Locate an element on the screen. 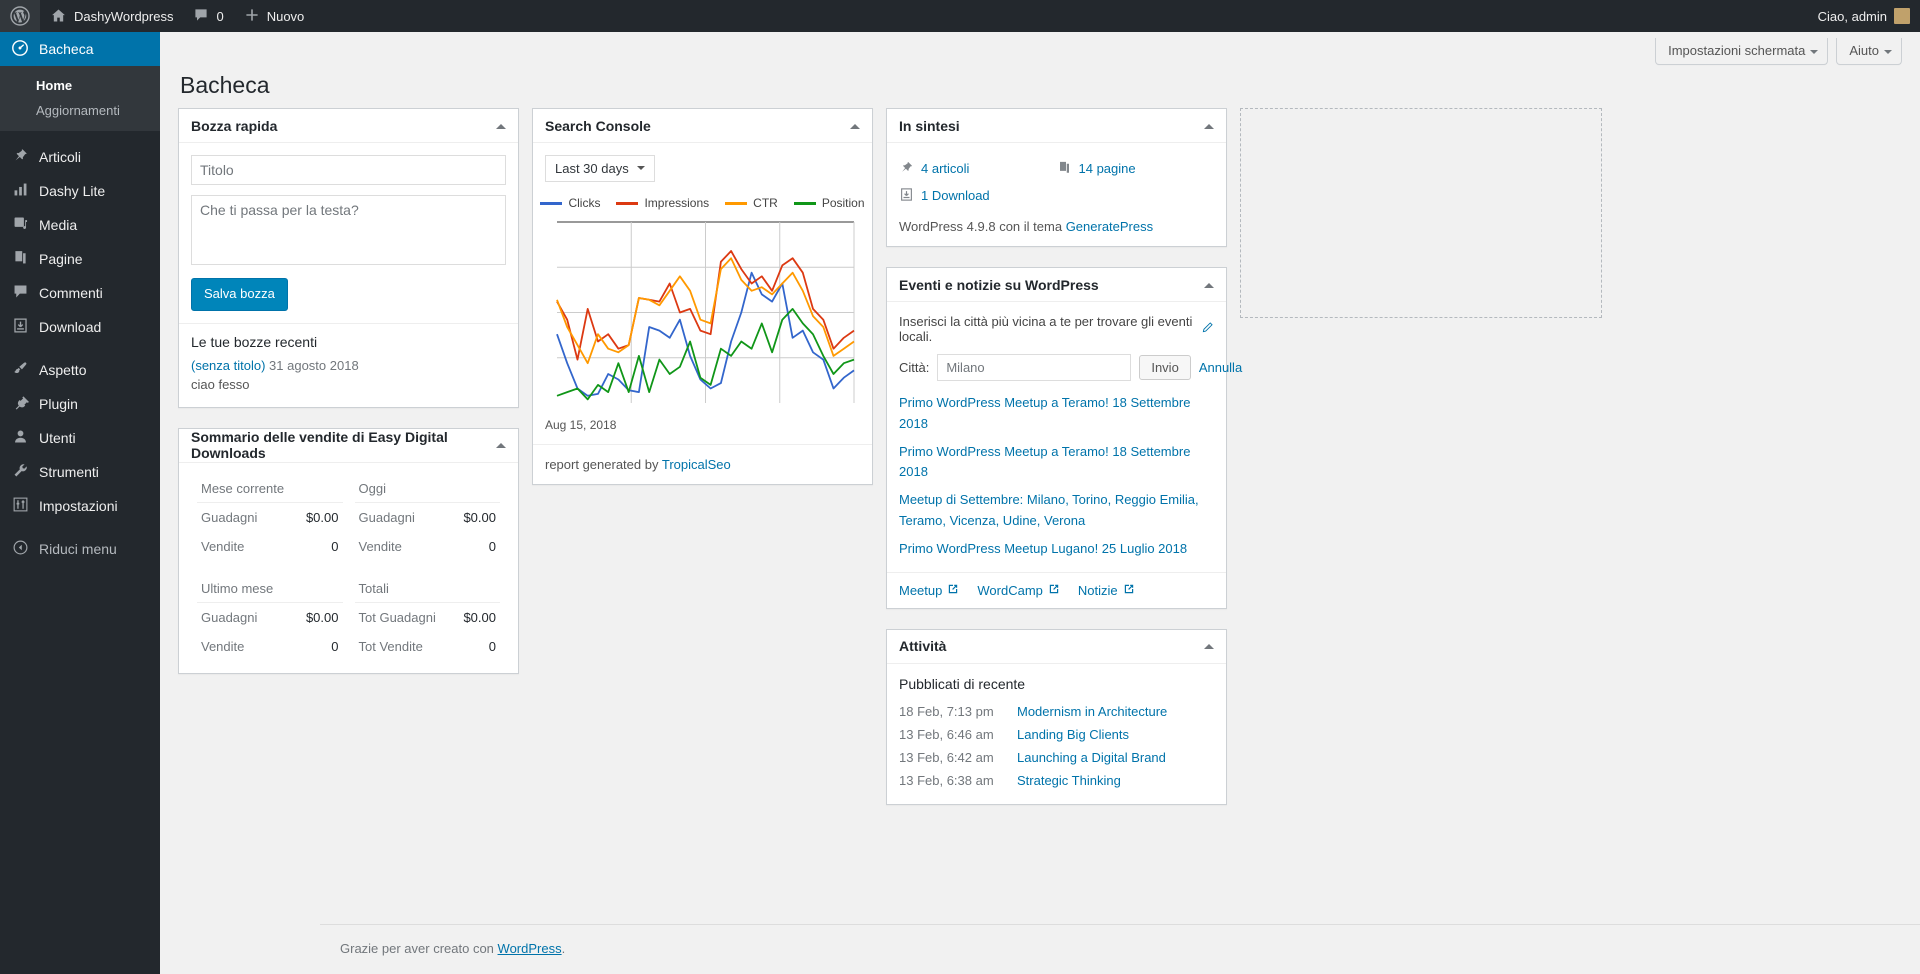 This screenshot has width=1920, height=974. city-input is located at coordinates (1034, 367).